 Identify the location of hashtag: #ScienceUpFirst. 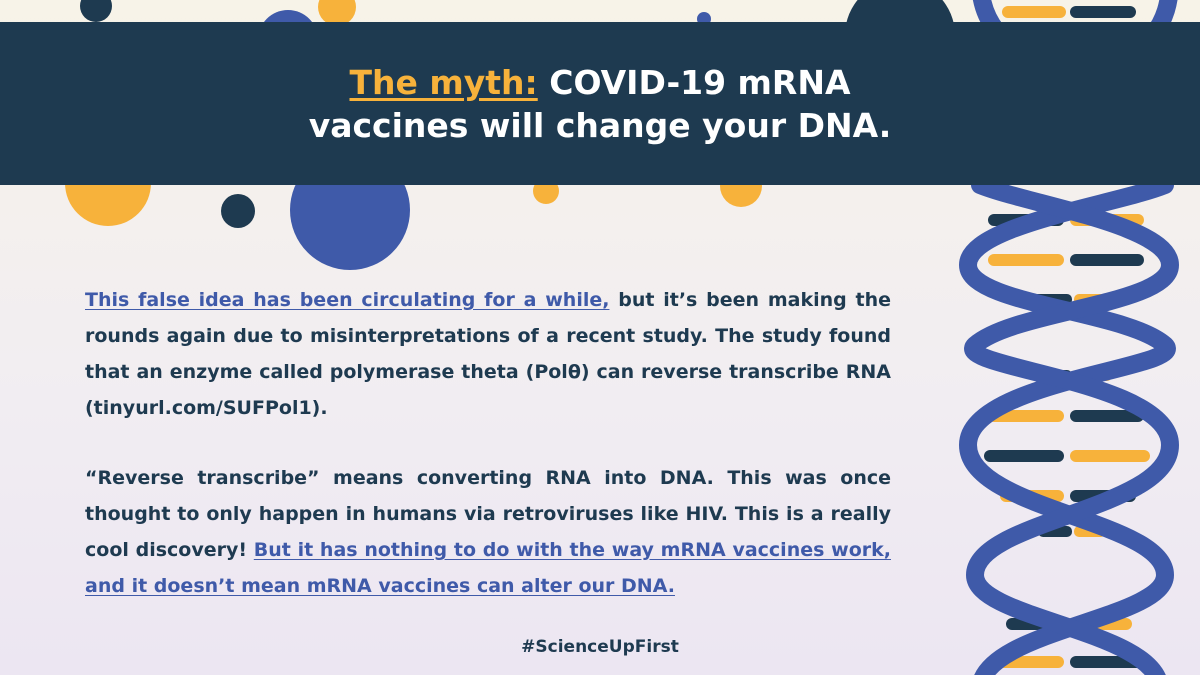
(600, 647).